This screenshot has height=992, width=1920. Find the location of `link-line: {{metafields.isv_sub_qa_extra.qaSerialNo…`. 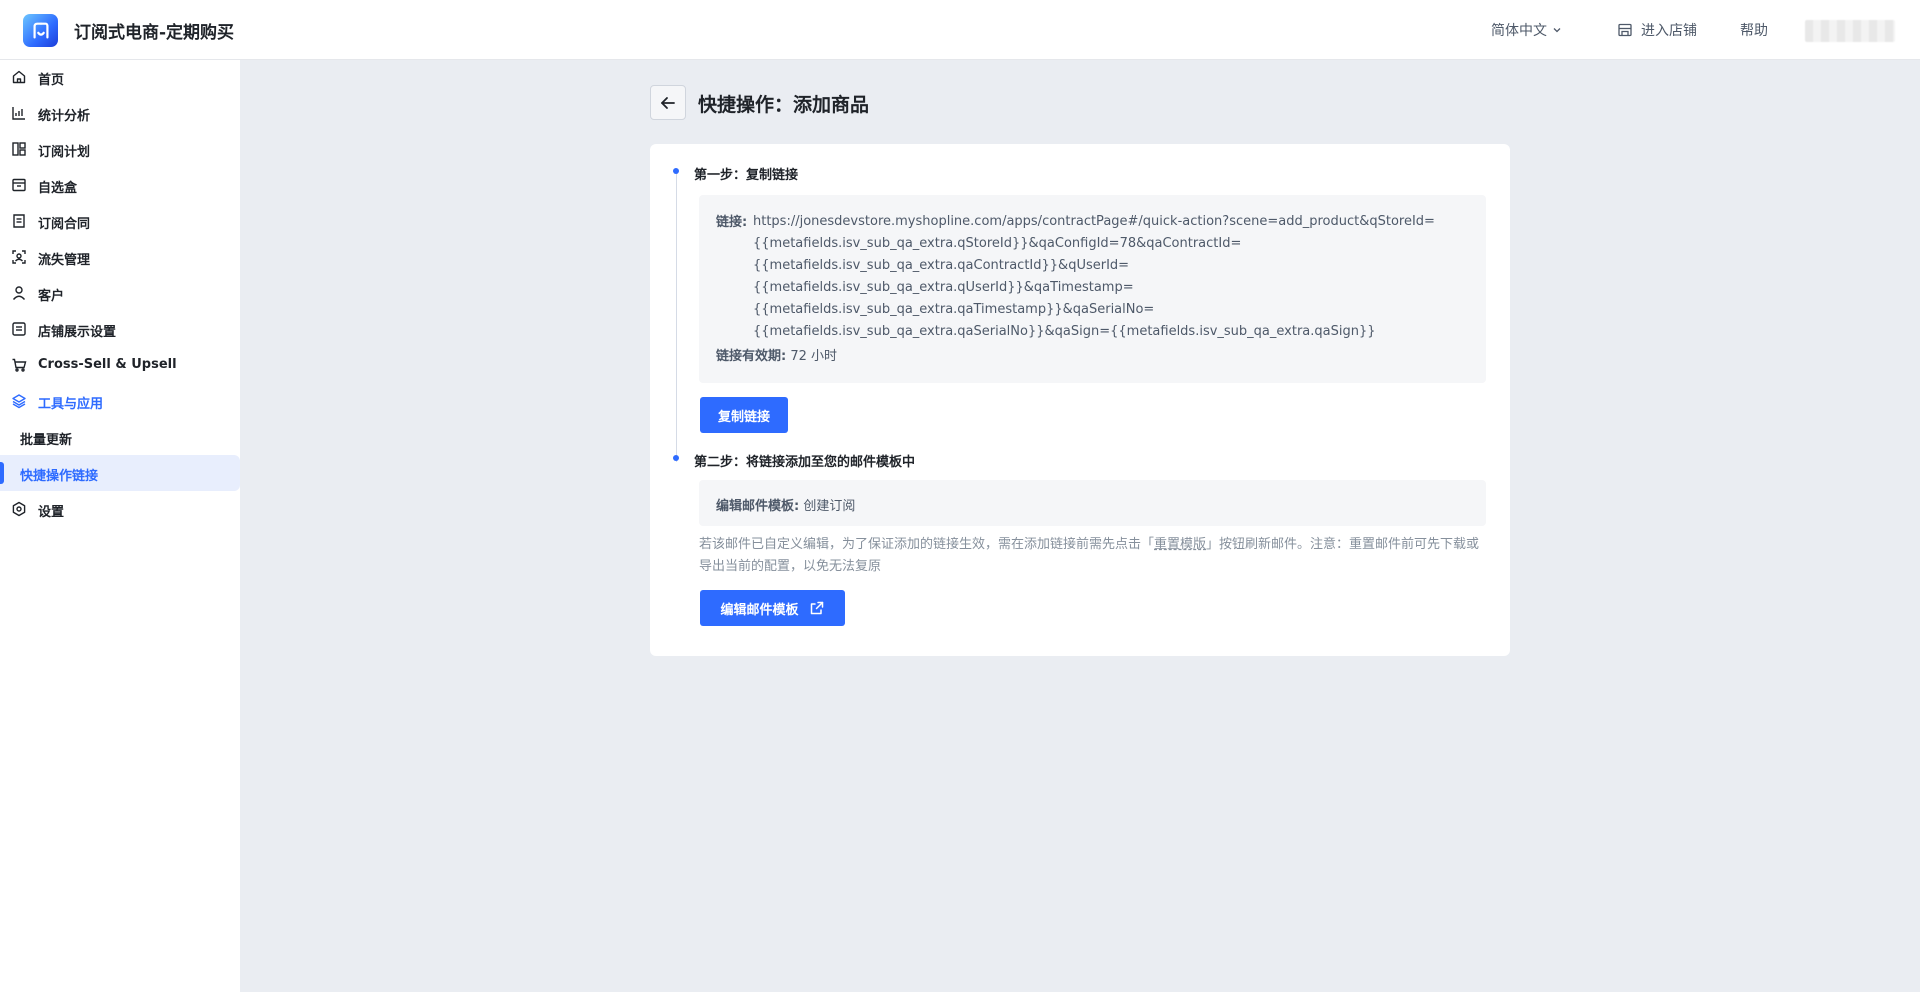

link-line: {{metafields.isv_sub_qa_extra.qaSerialNo… is located at coordinates (1064, 331).